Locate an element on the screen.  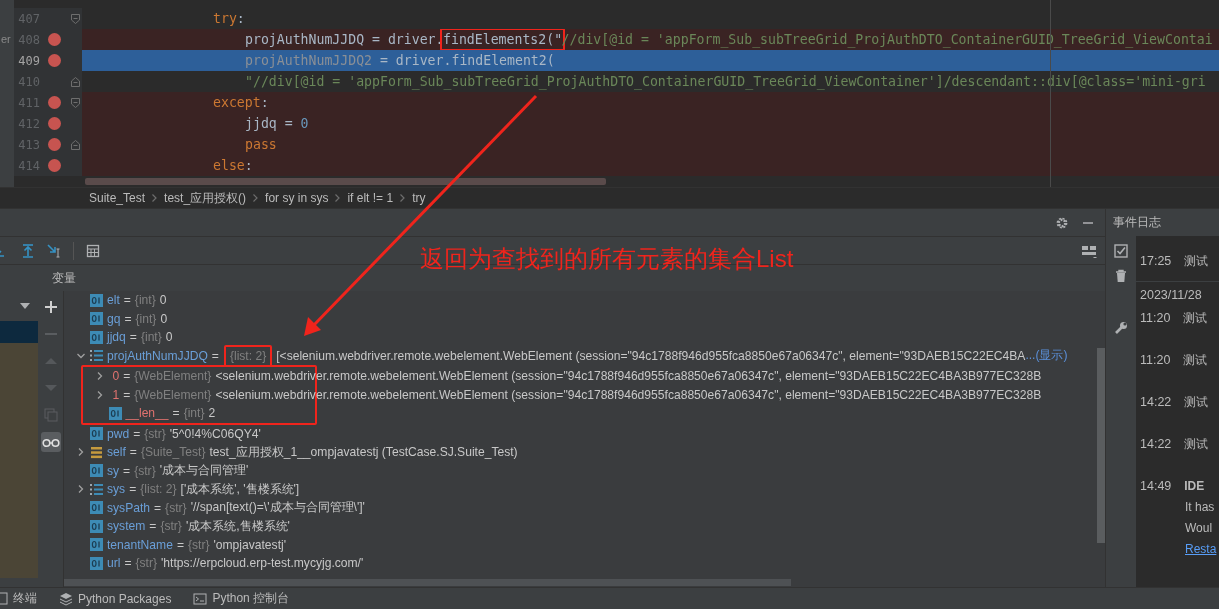
add-icon is located at coordinates (50, 307).